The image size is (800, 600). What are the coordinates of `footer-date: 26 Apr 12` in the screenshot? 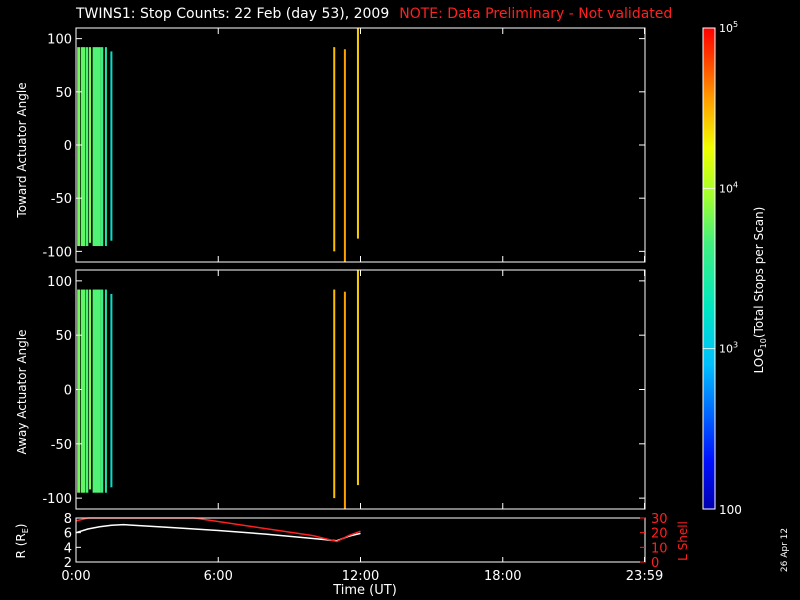 It's located at (785, 550).